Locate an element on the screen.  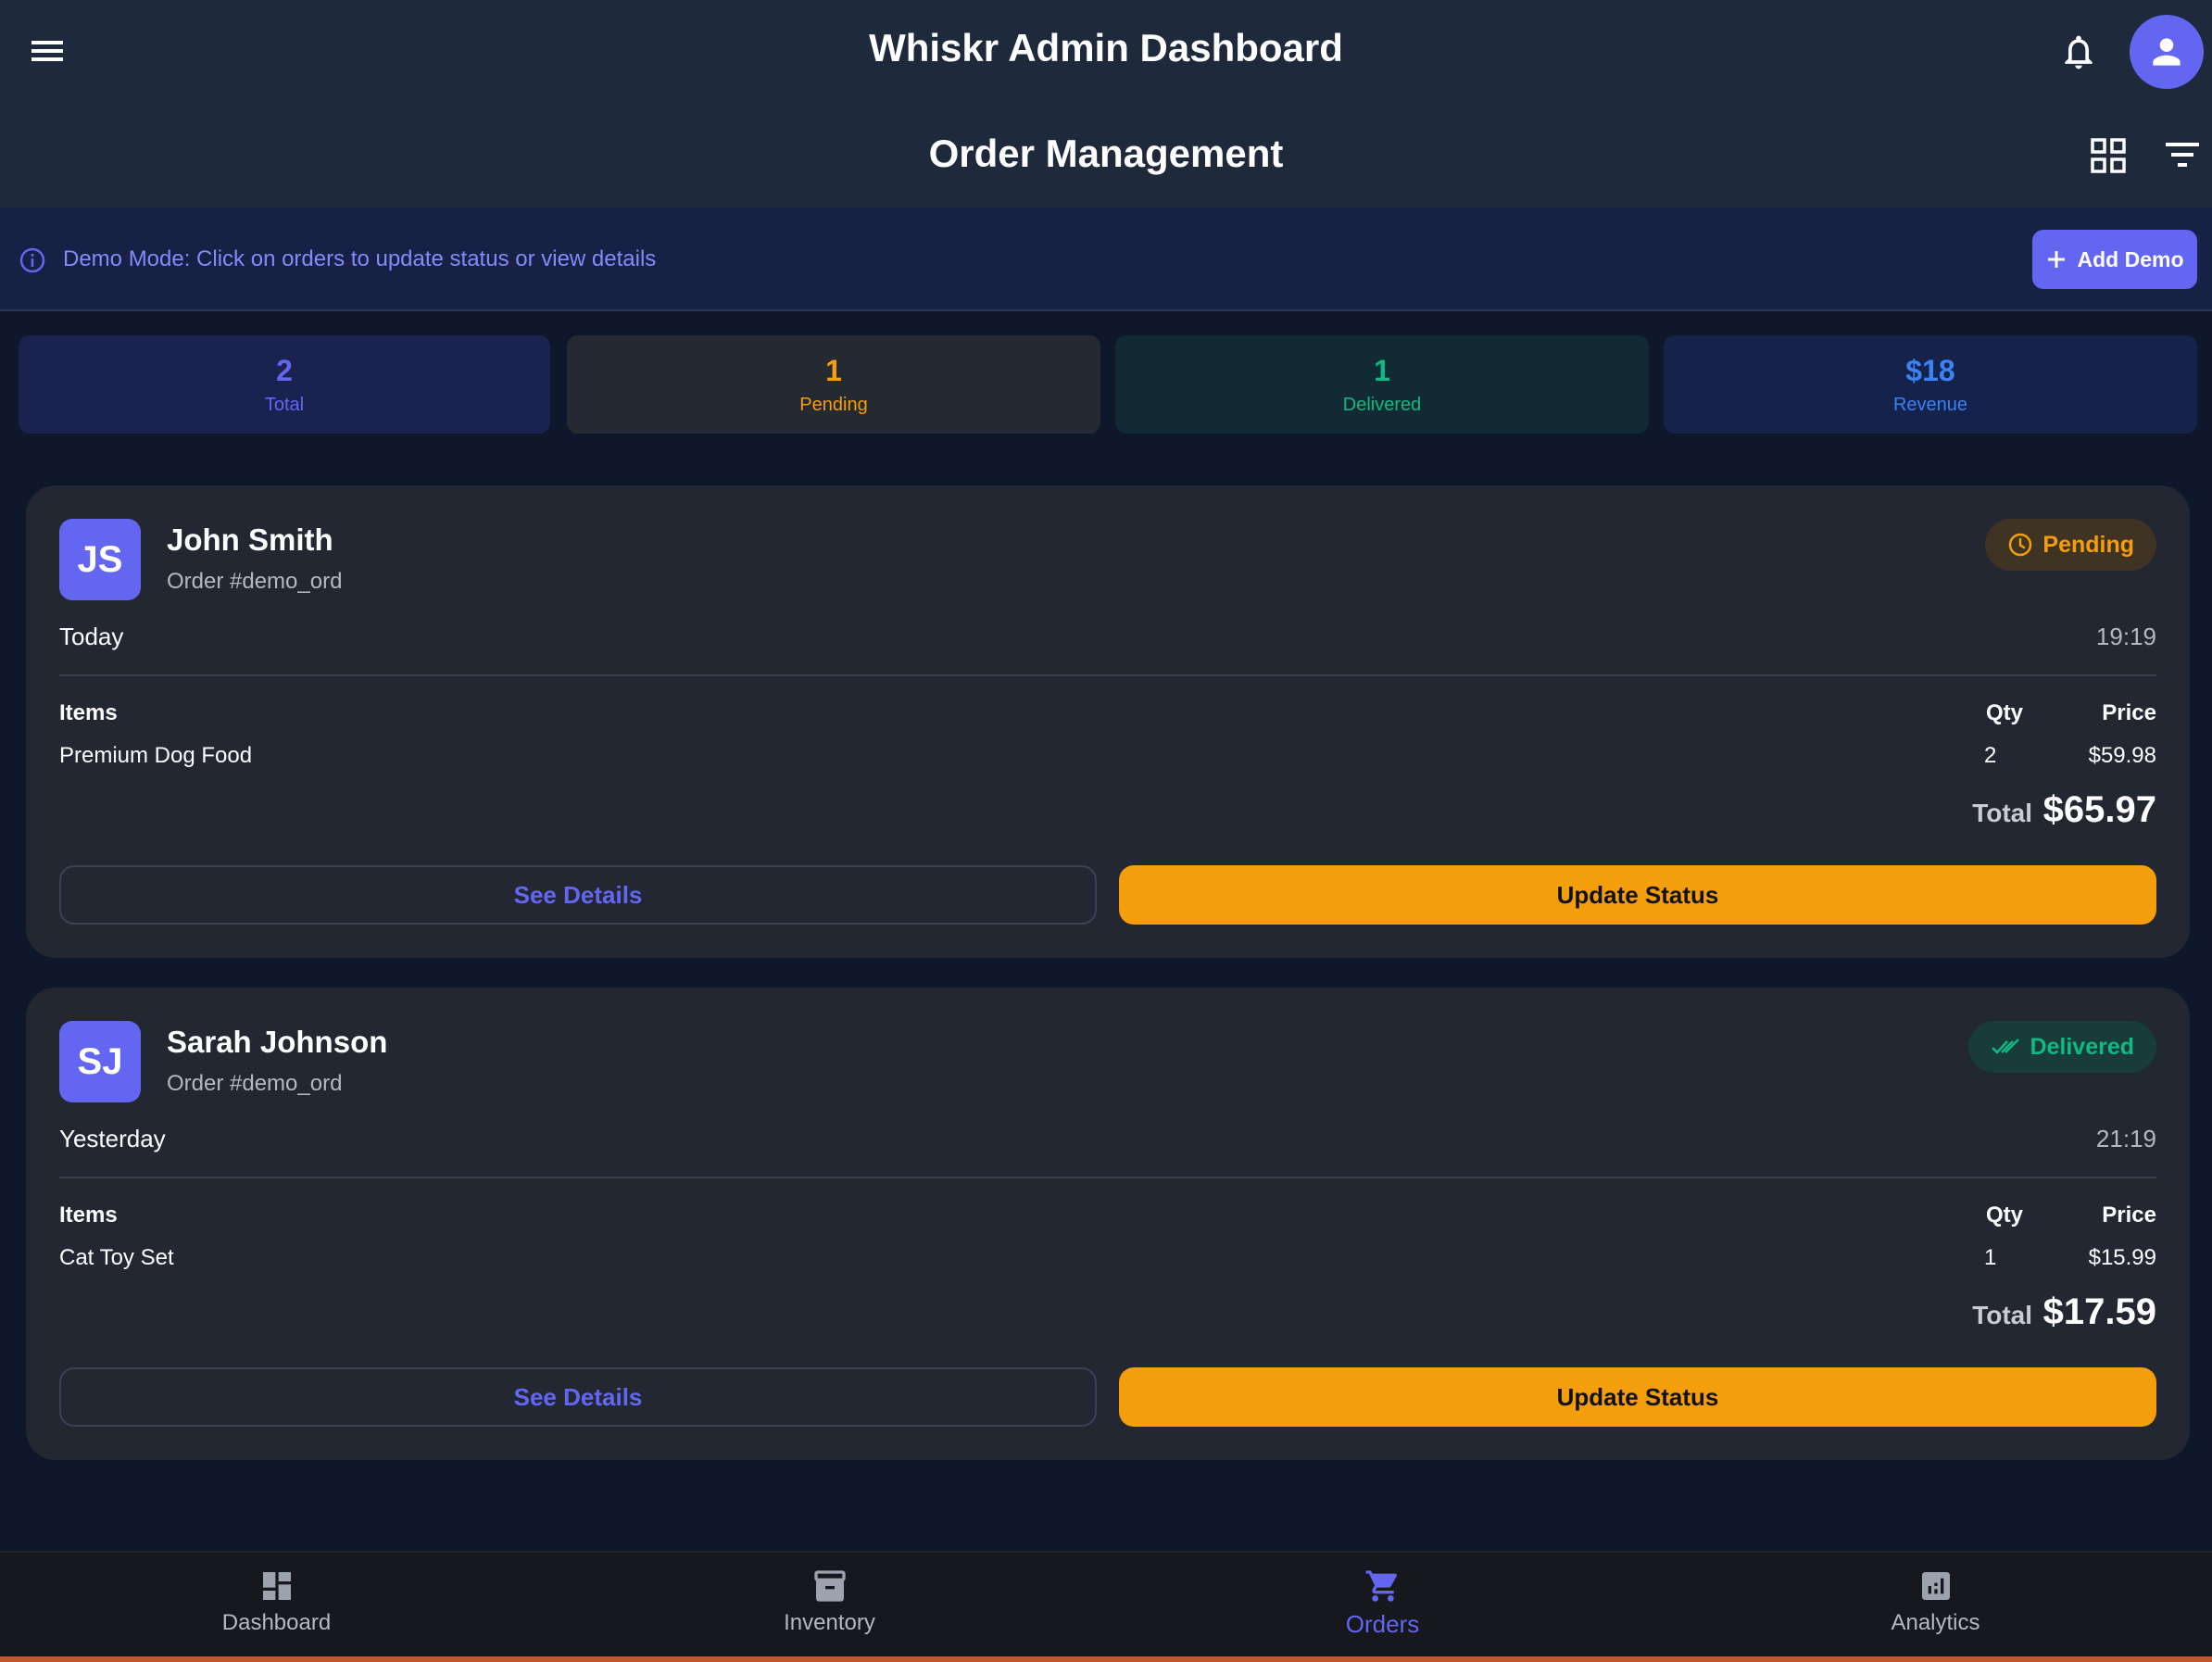
stat-total-value: 2 is located at coordinates (285, 371).